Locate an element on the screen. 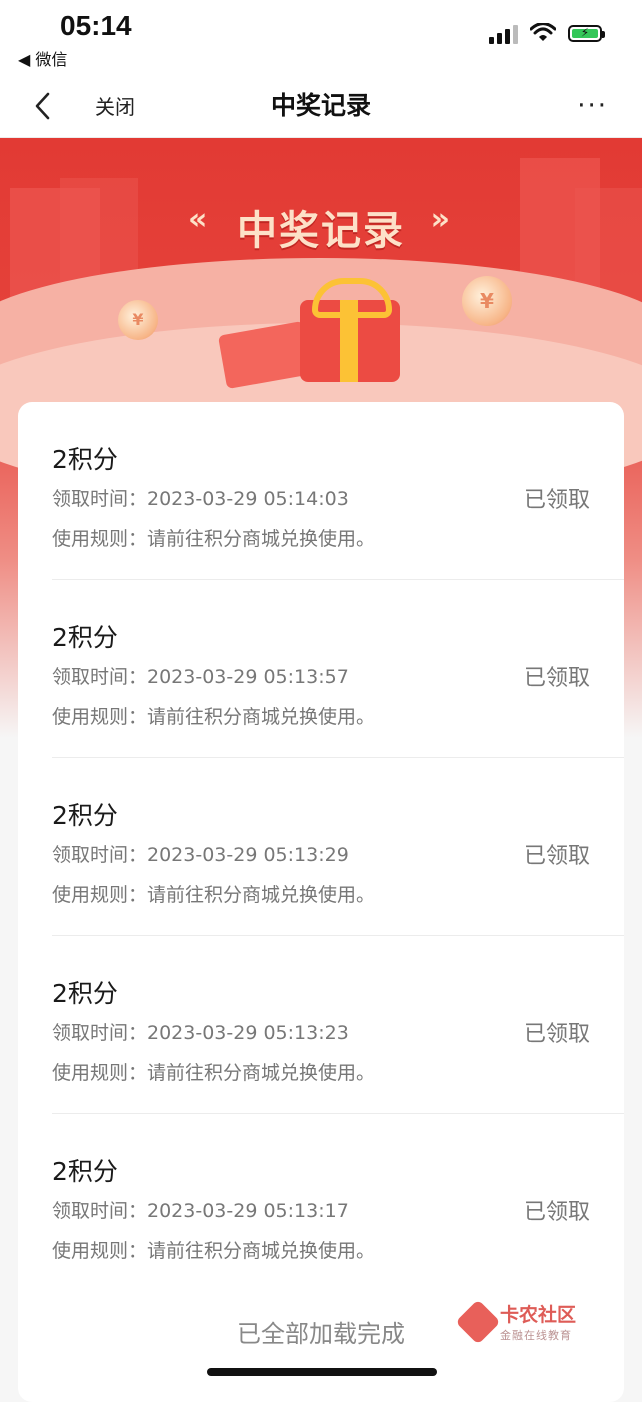  record-claim-time: 领取时间：2023-03-29 05:13:17 is located at coordinates (200, 1211).